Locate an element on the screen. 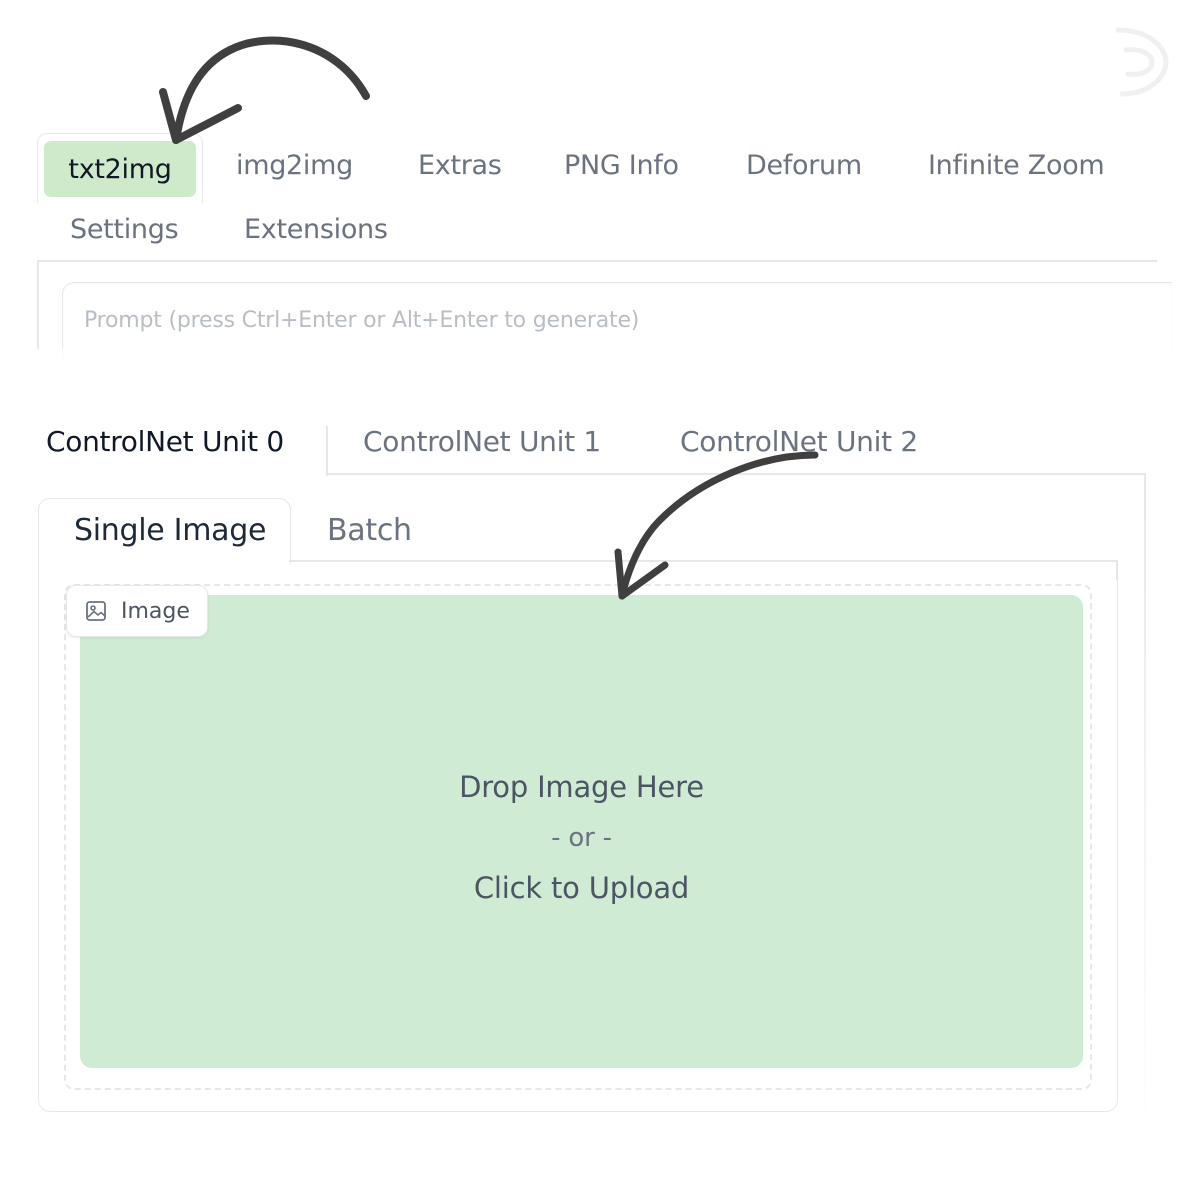 The width and height of the screenshot is (1200, 1200). image-label-text: Image is located at coordinates (155, 611).